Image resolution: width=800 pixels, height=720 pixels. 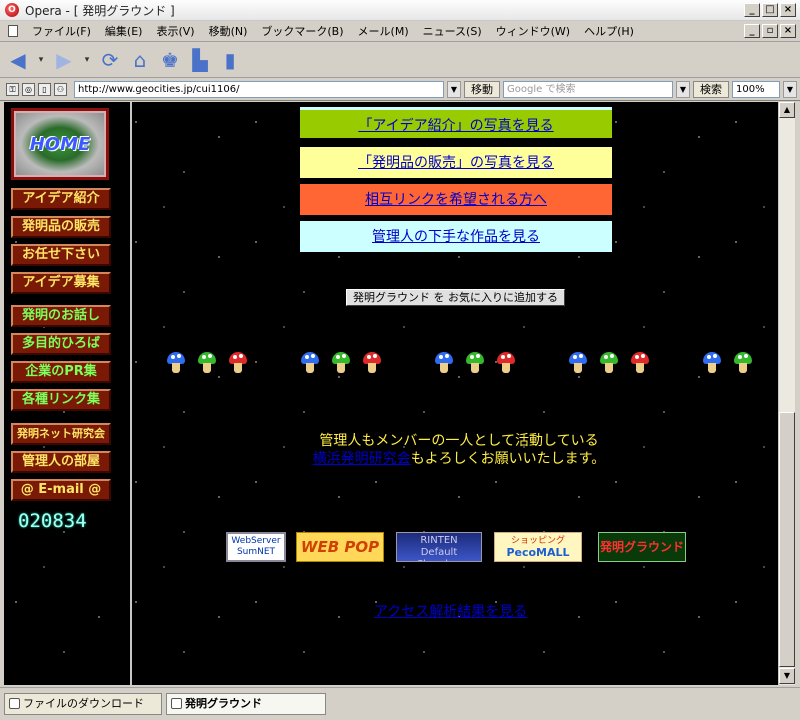 What do you see at coordinates (61, 462) in the screenshot?
I see `nav-admin-room: 管理人の部屋` at bounding box center [61, 462].